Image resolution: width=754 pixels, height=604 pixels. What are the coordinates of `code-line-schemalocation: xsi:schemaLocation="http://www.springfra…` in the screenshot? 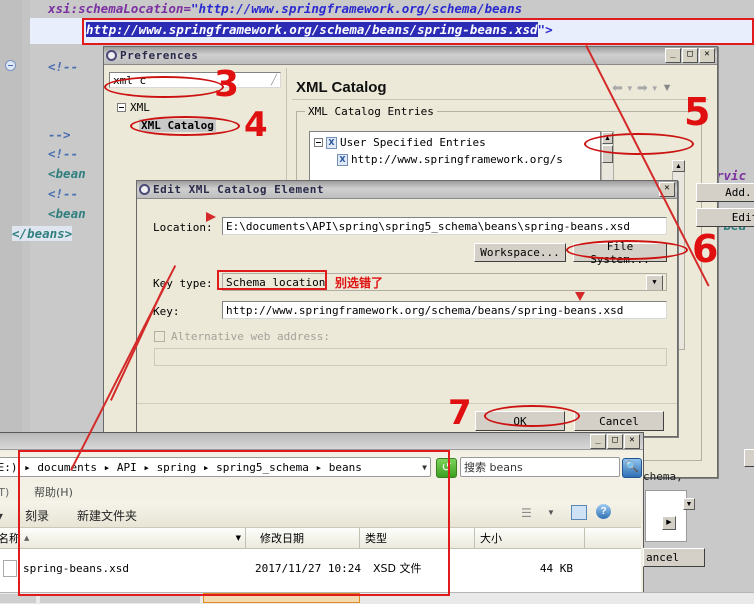 It's located at (285, 8).